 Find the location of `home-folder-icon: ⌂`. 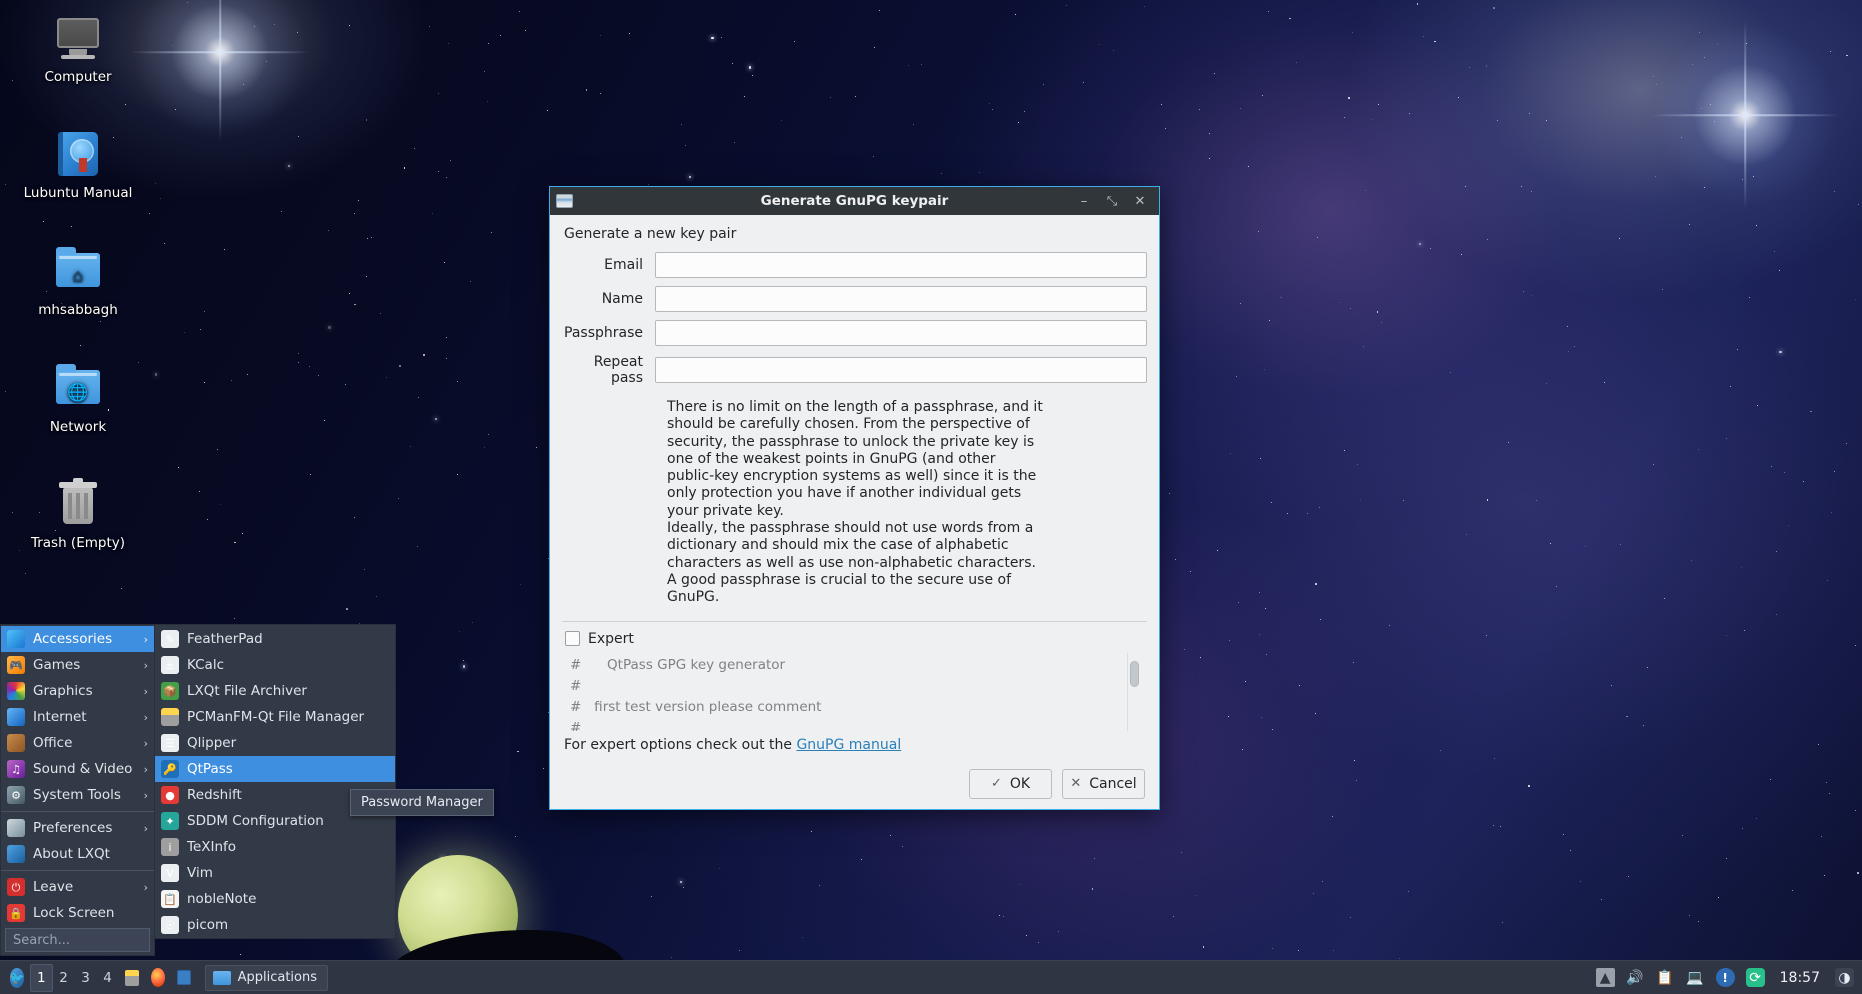

home-folder-icon: ⌂ is located at coordinates (78, 271).